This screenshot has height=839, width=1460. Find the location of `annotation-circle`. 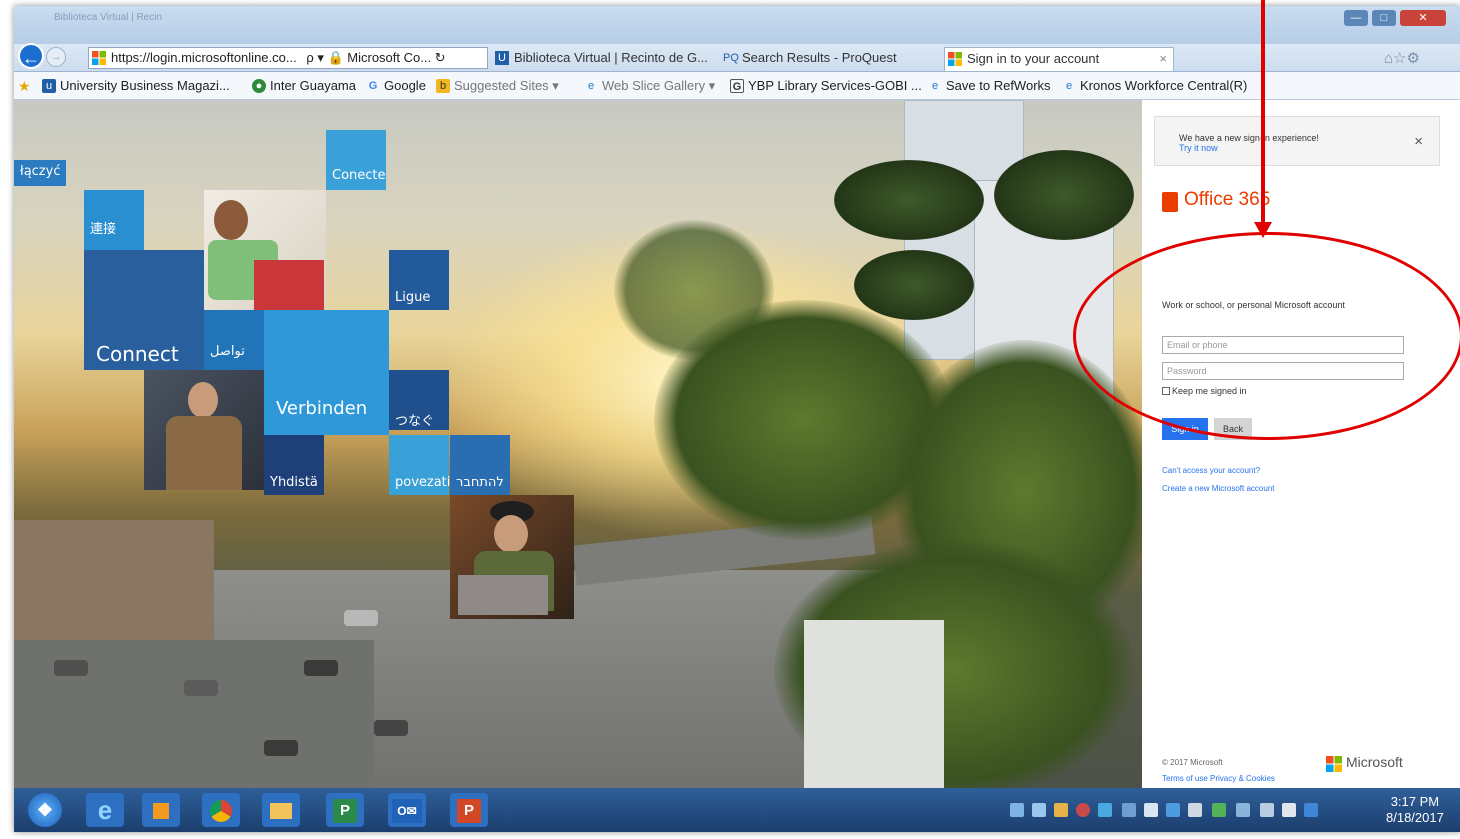

annotation-circle is located at coordinates (1266, 336).